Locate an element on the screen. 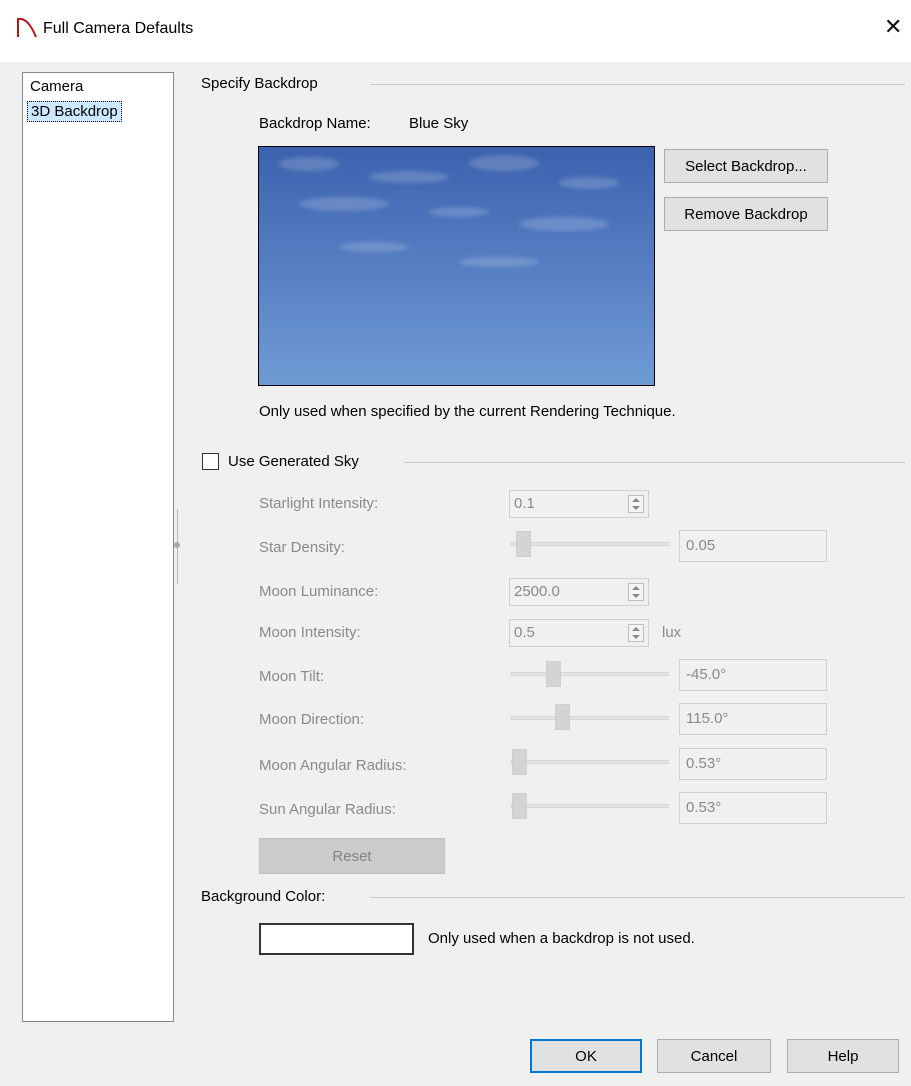 The width and height of the screenshot is (911, 1086). backdrop-preview is located at coordinates (456, 266).